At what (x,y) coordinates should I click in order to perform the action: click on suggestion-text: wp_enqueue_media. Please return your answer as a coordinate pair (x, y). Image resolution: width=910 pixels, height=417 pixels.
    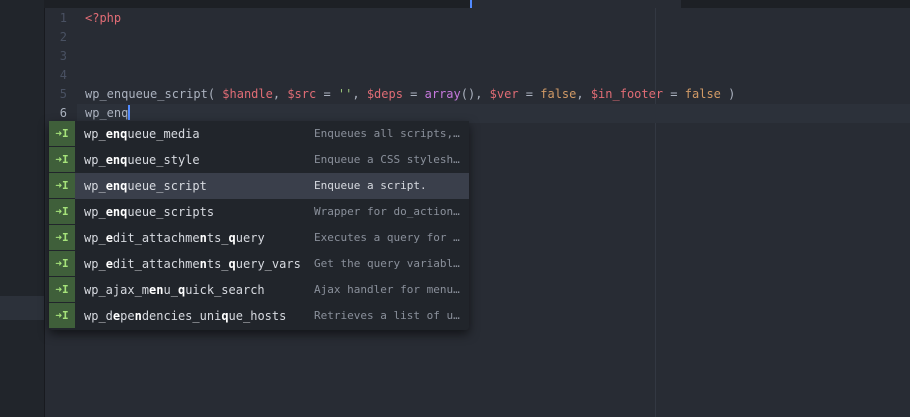
    Looking at the image, I should click on (142, 134).